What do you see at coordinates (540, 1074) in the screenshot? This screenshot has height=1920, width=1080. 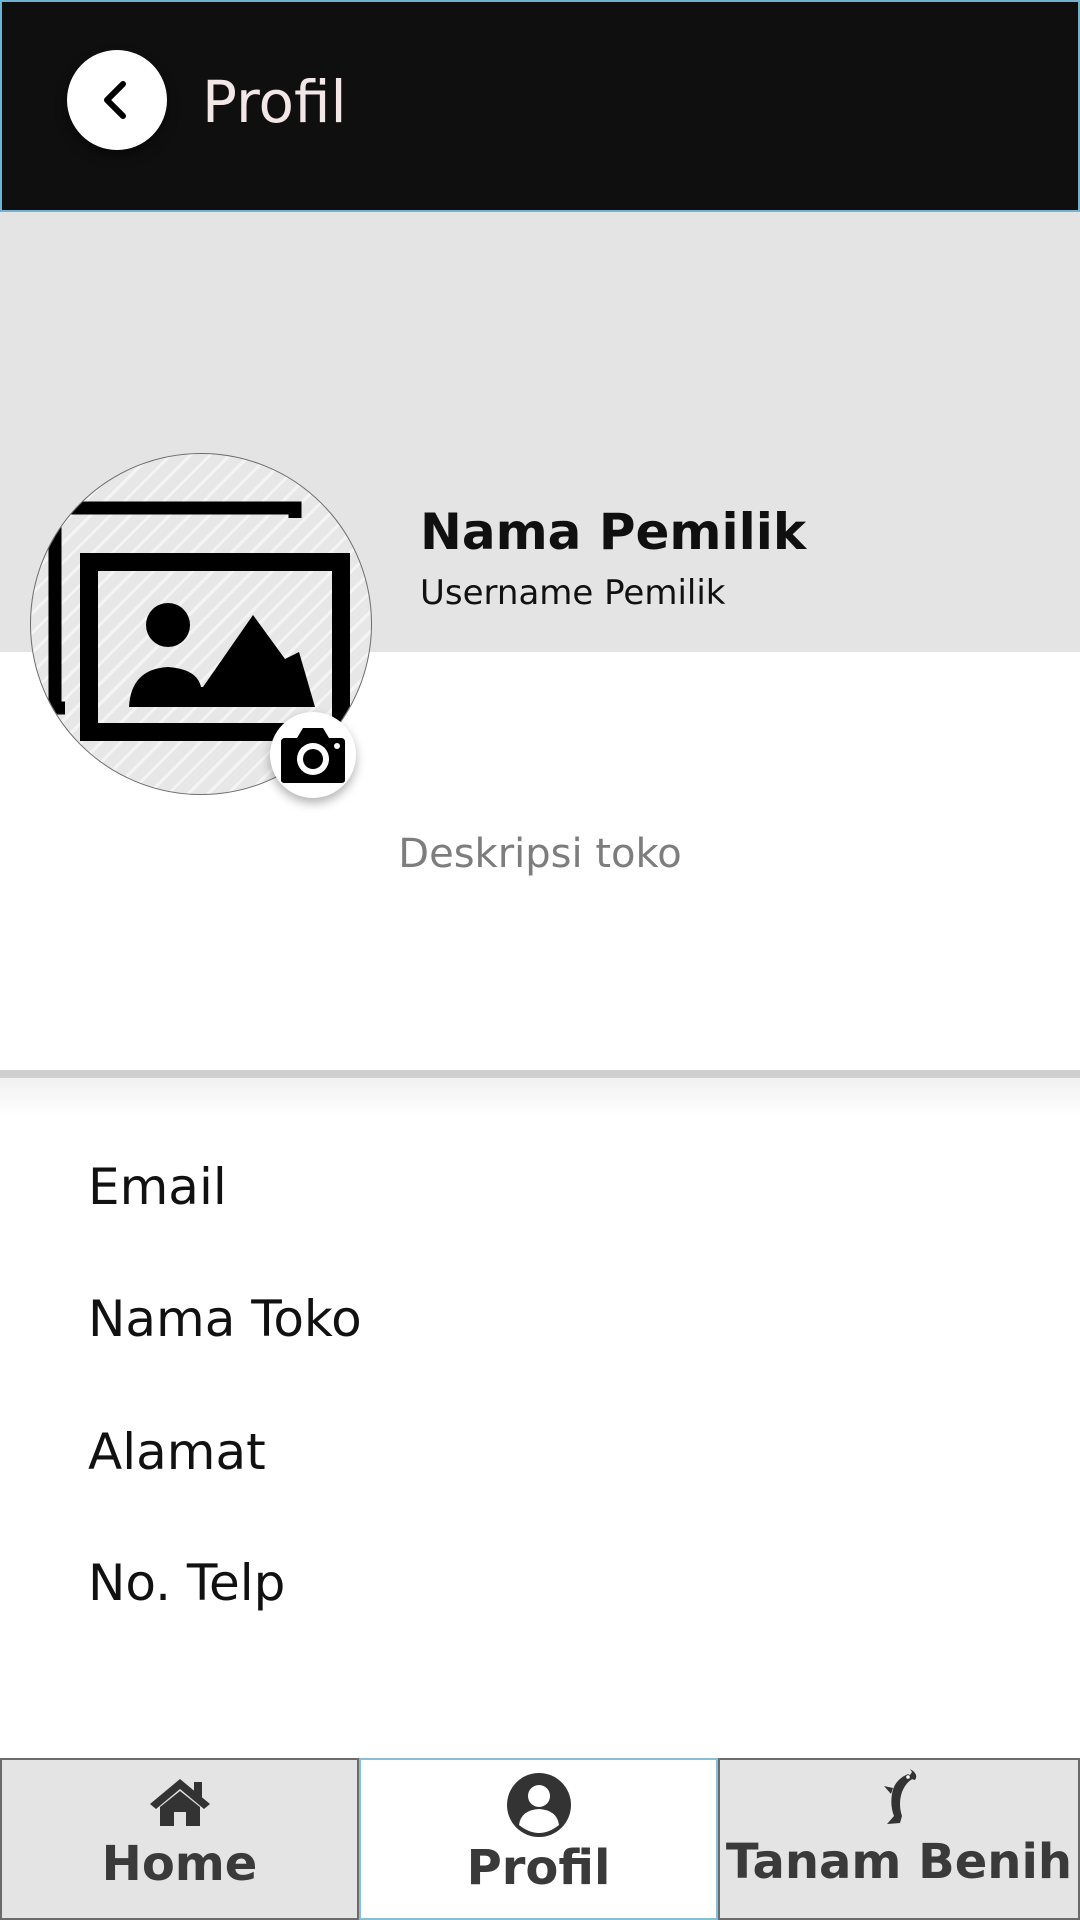 I see `section-divider` at bounding box center [540, 1074].